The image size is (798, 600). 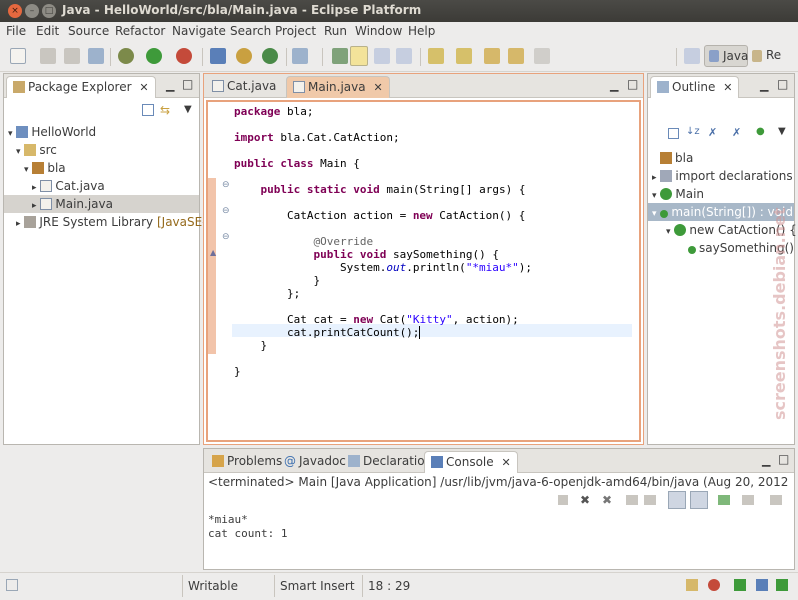 I want to click on last-edit-location-icon, so click(x=492, y=56).